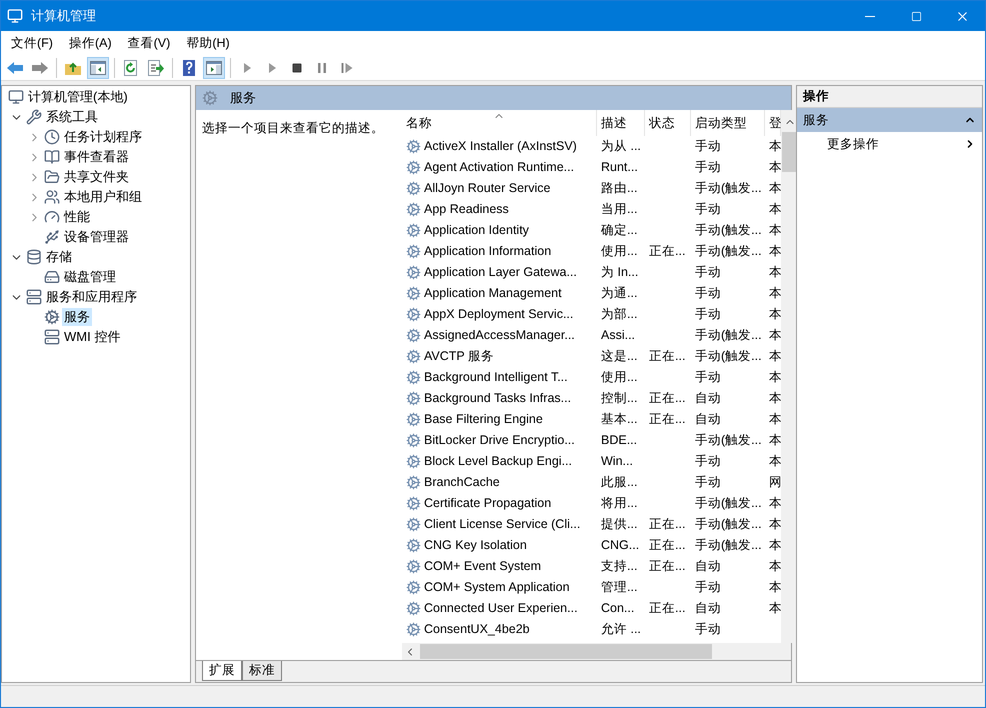  I want to click on window-title: 计算机管理, so click(63, 16).